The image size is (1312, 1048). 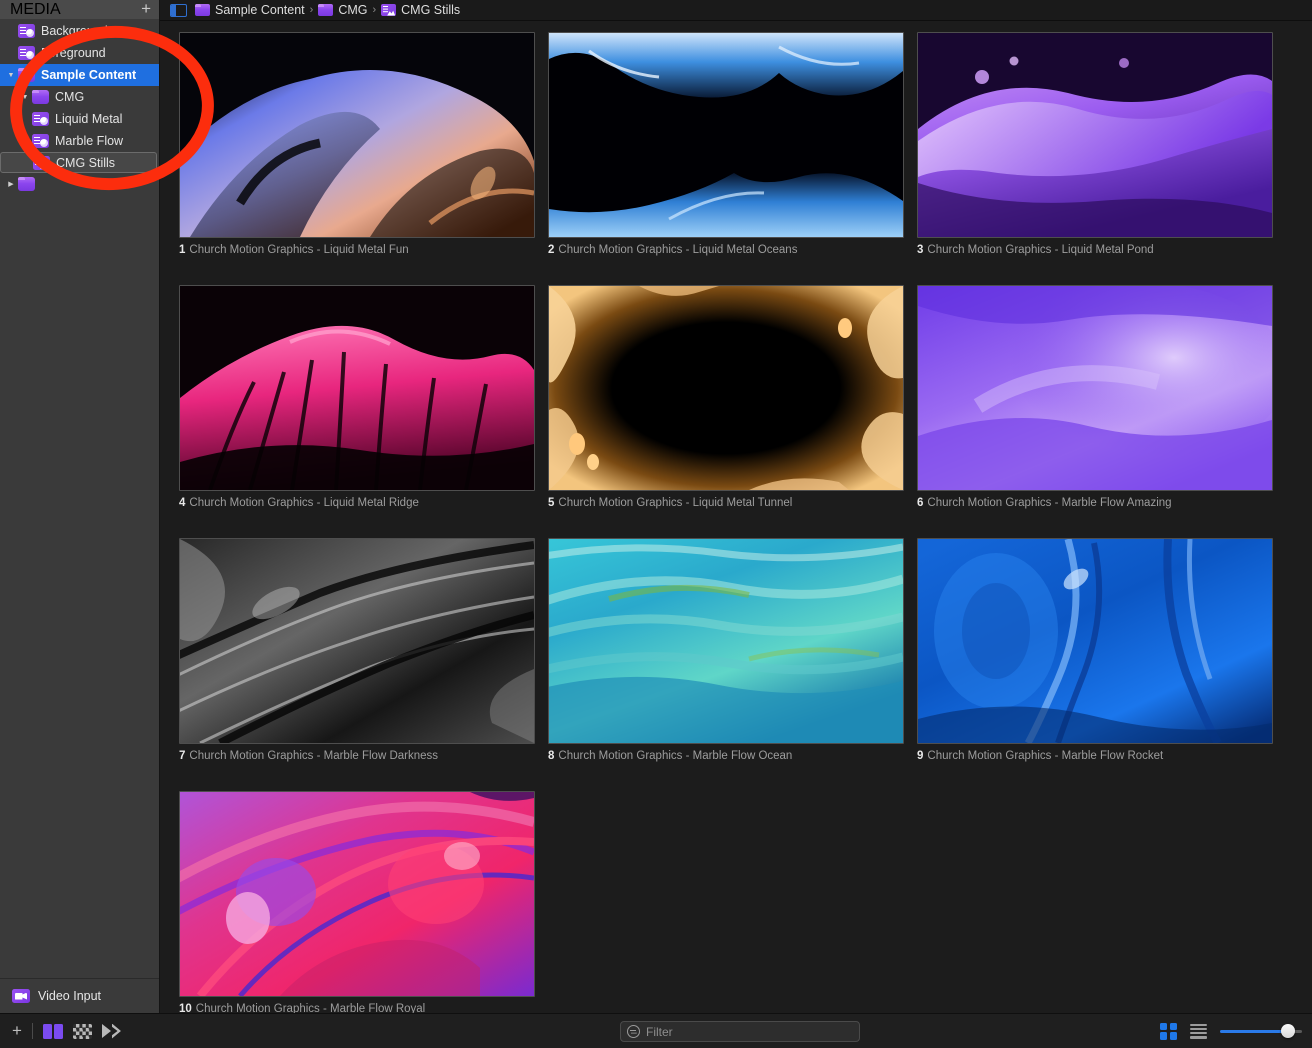 I want to click on breadcrumb-item-cmg: CMG, so click(x=342, y=10).